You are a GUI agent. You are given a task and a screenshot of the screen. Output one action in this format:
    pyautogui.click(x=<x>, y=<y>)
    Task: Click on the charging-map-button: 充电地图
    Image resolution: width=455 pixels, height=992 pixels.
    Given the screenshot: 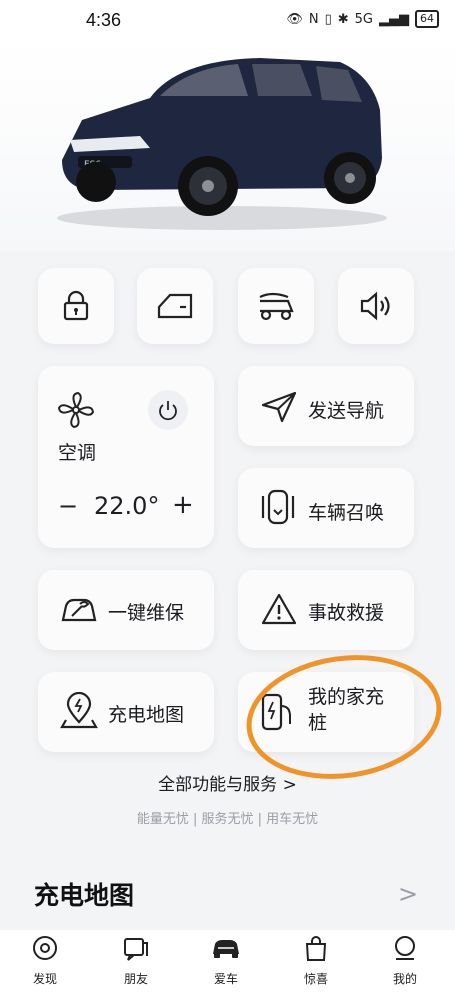 What is the action you would take?
    pyautogui.click(x=126, y=712)
    